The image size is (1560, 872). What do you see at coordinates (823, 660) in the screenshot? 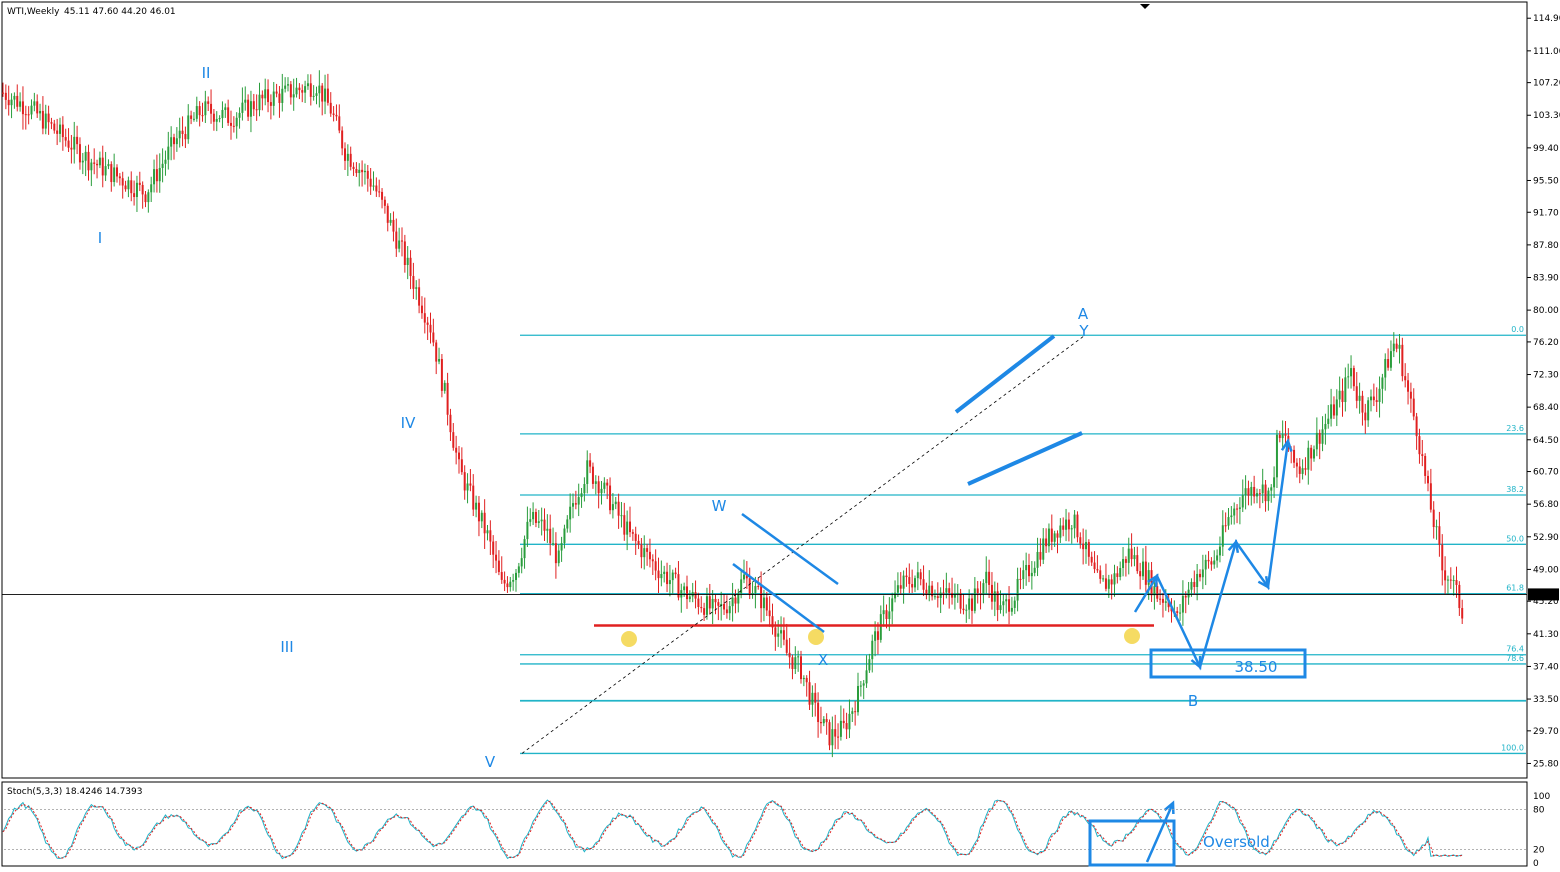
I see `wave-label-x: X` at bounding box center [823, 660].